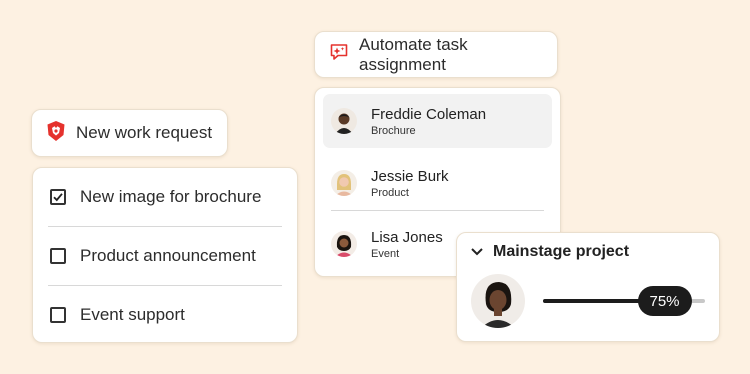  Describe the element at coordinates (168, 255) in the screenshot. I see `checklist-item-label: Product announcement` at that location.